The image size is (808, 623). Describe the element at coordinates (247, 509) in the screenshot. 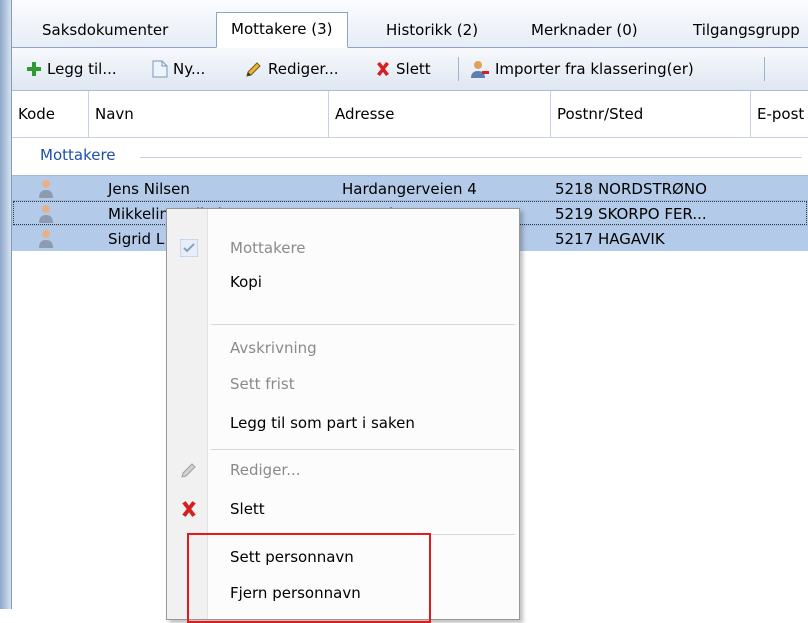

I see `menu-item-label: Slett` at that location.